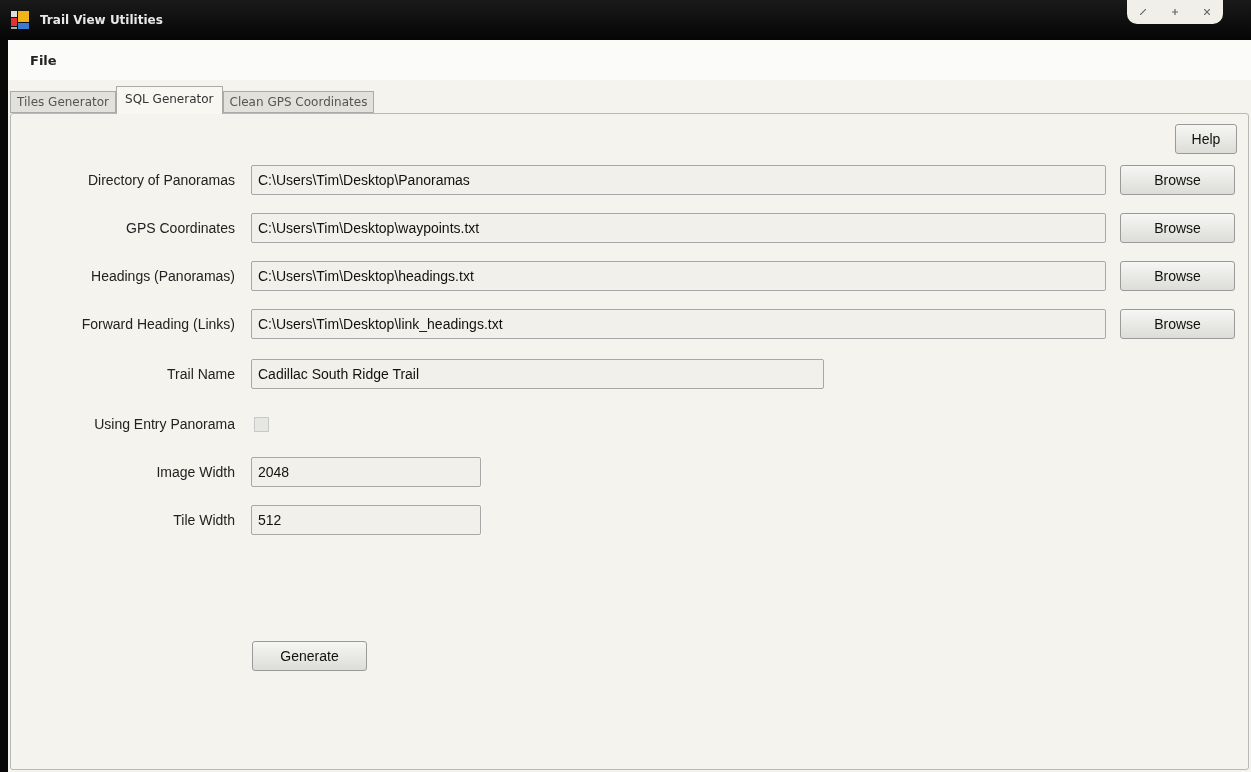 The height and width of the screenshot is (772, 1251). I want to click on number-field: 2048, so click(366, 472).